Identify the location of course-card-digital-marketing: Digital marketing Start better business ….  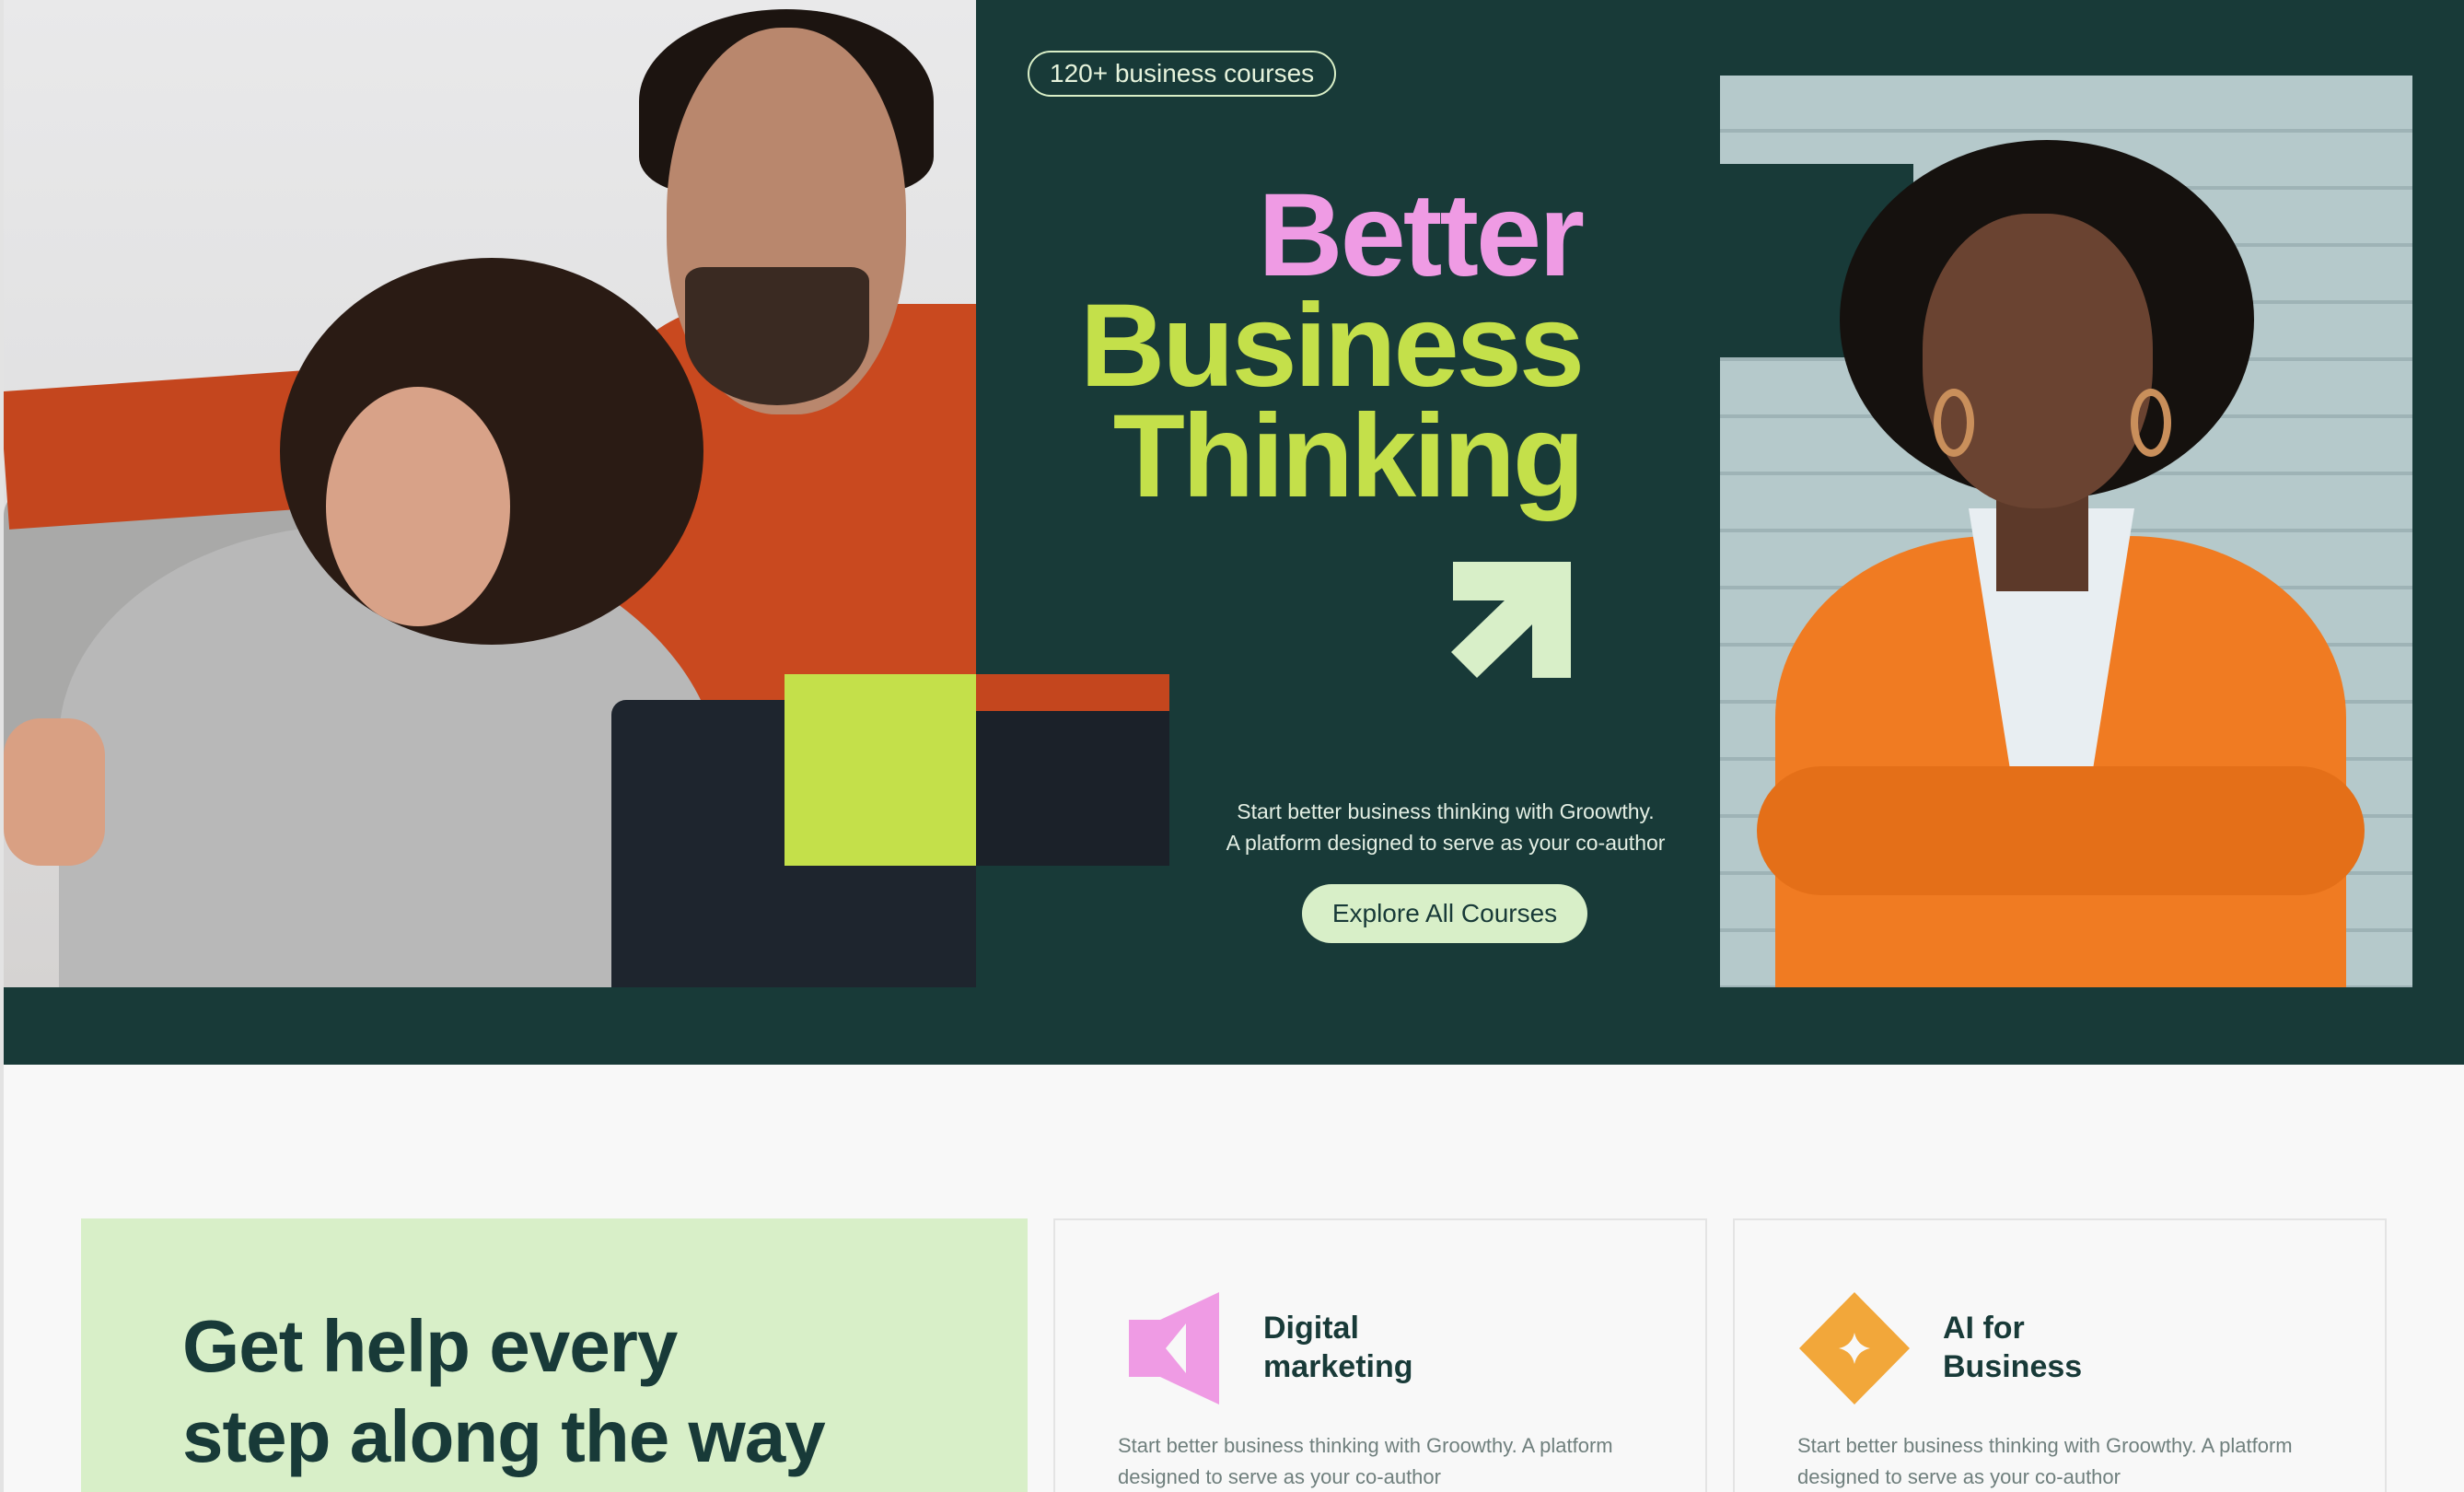
(1380, 1355).